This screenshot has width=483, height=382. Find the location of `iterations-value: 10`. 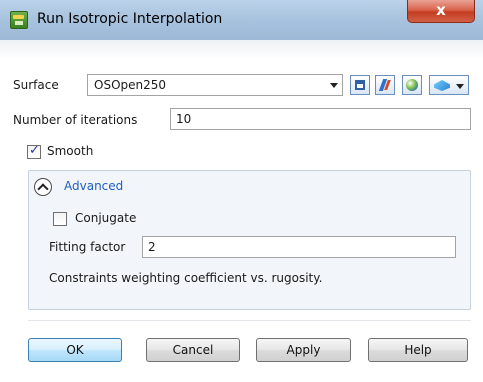

iterations-value: 10 is located at coordinates (184, 119).